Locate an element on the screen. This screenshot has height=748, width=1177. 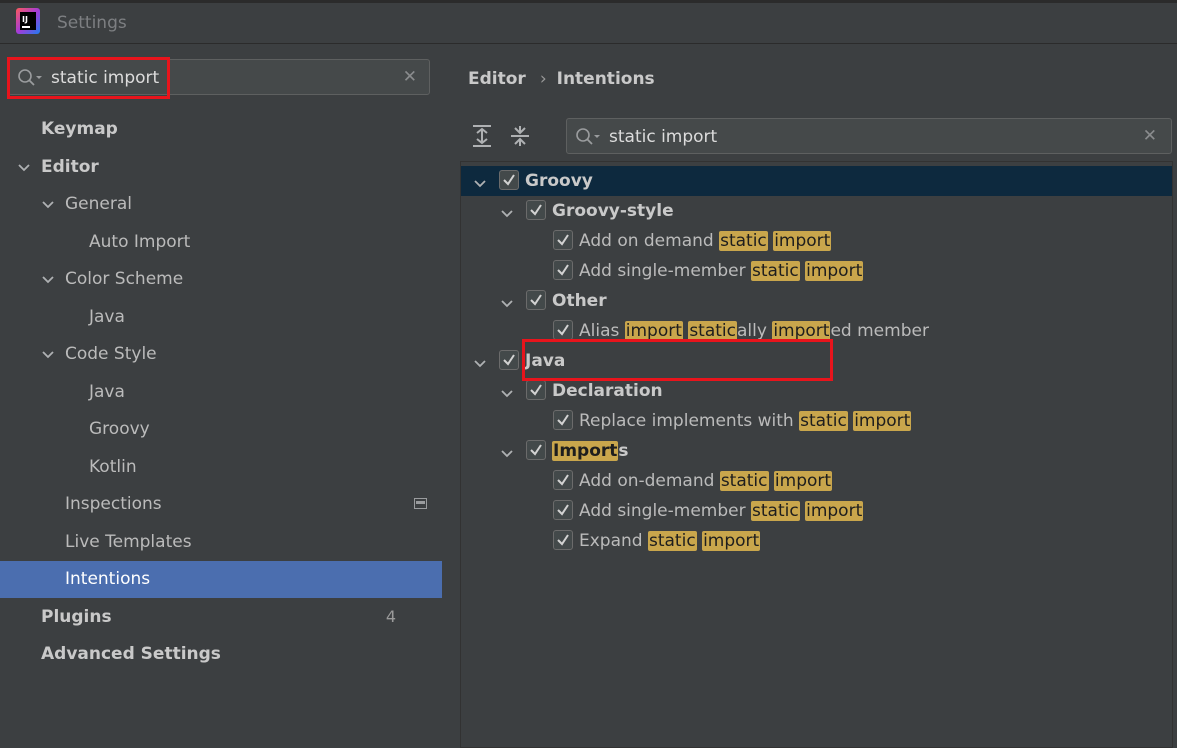
label-text: Alias is located at coordinates (602, 331).